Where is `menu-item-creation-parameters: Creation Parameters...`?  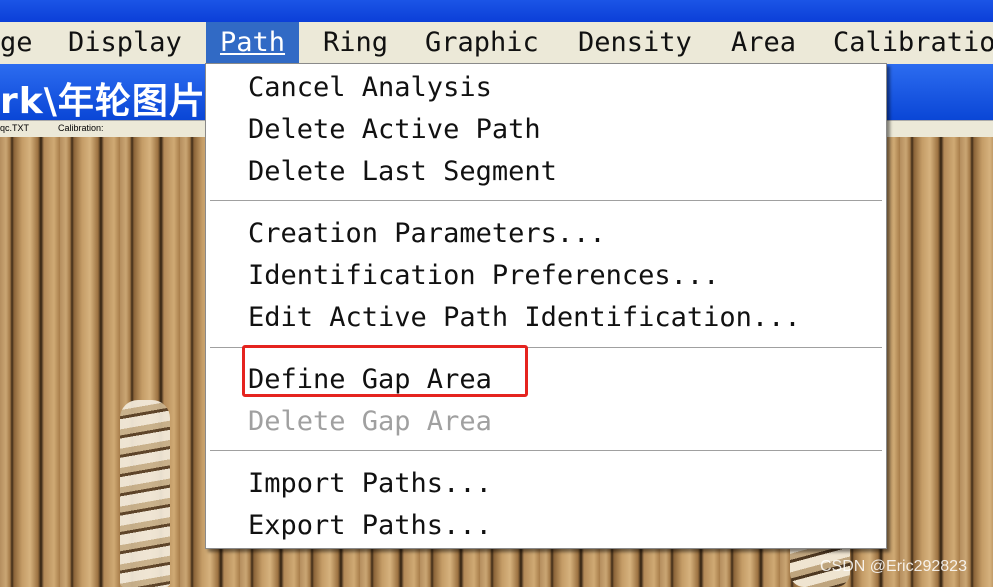 menu-item-creation-parameters: Creation Parameters... is located at coordinates (427, 233).